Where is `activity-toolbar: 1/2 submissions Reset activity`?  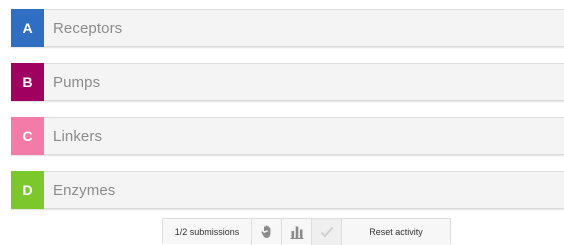
activity-toolbar: 1/2 submissions Reset activity is located at coordinates (306, 231).